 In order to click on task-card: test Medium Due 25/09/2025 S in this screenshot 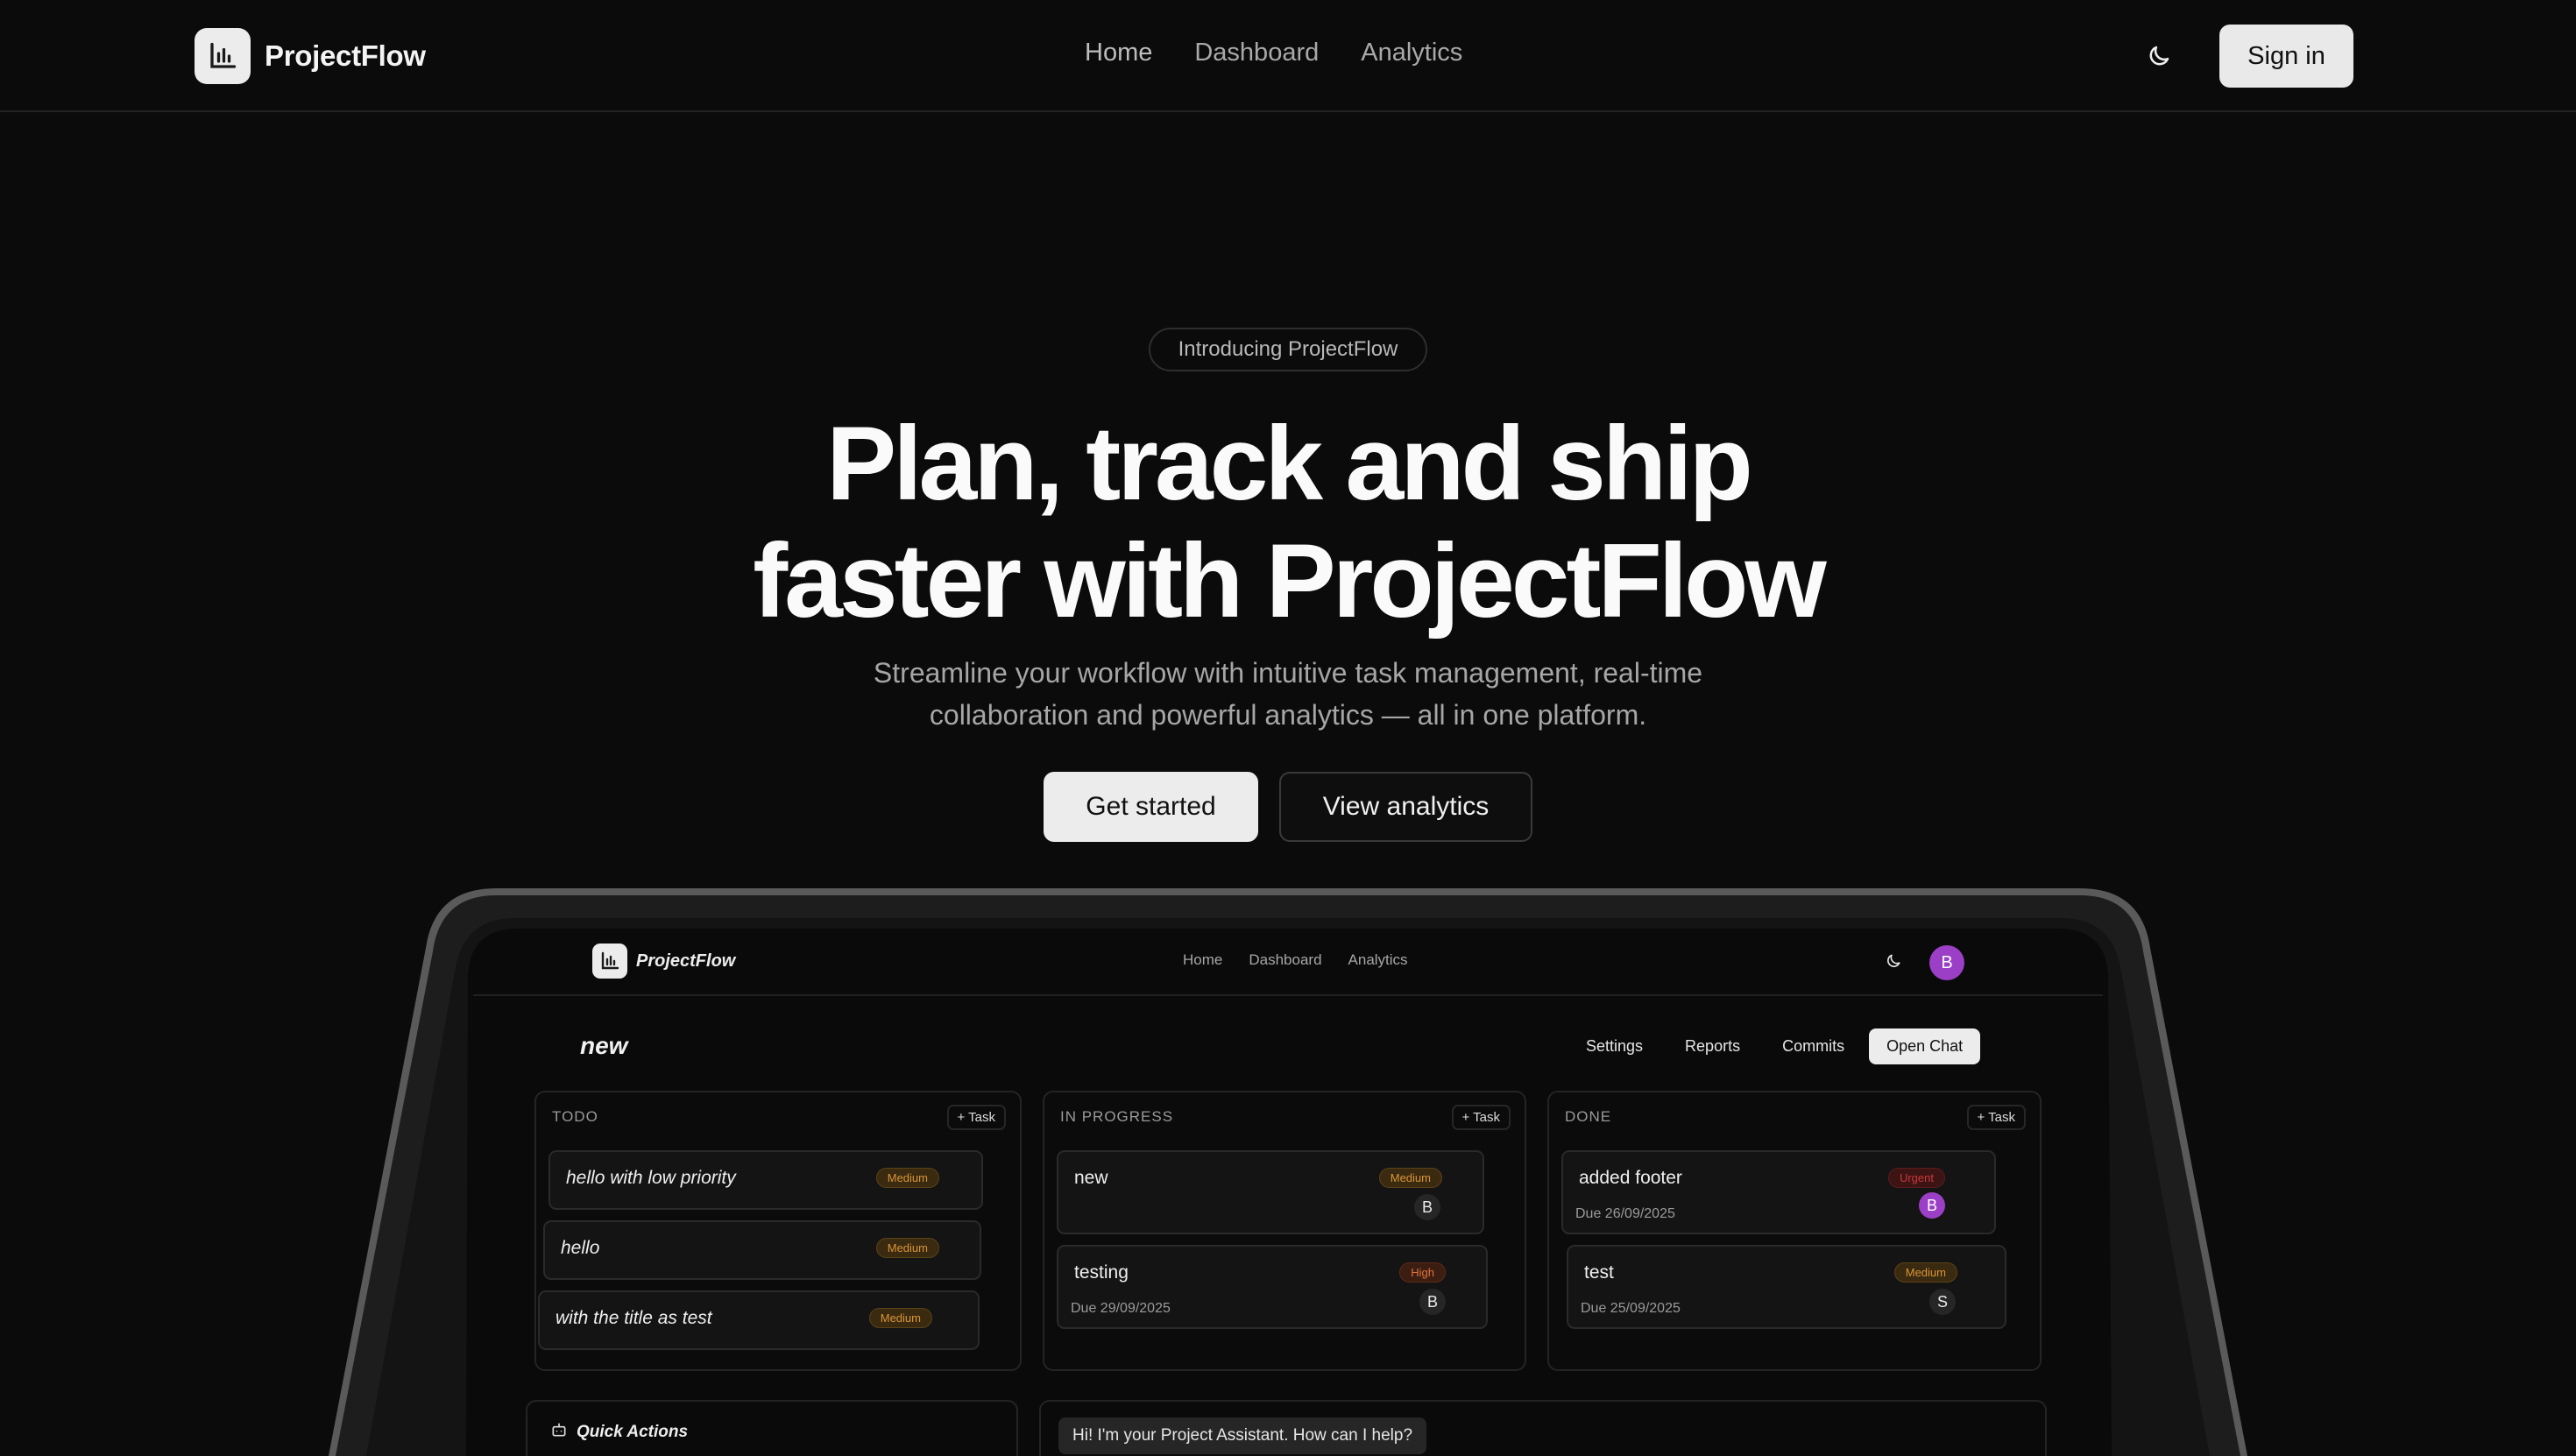, I will do `click(1786, 1287)`.